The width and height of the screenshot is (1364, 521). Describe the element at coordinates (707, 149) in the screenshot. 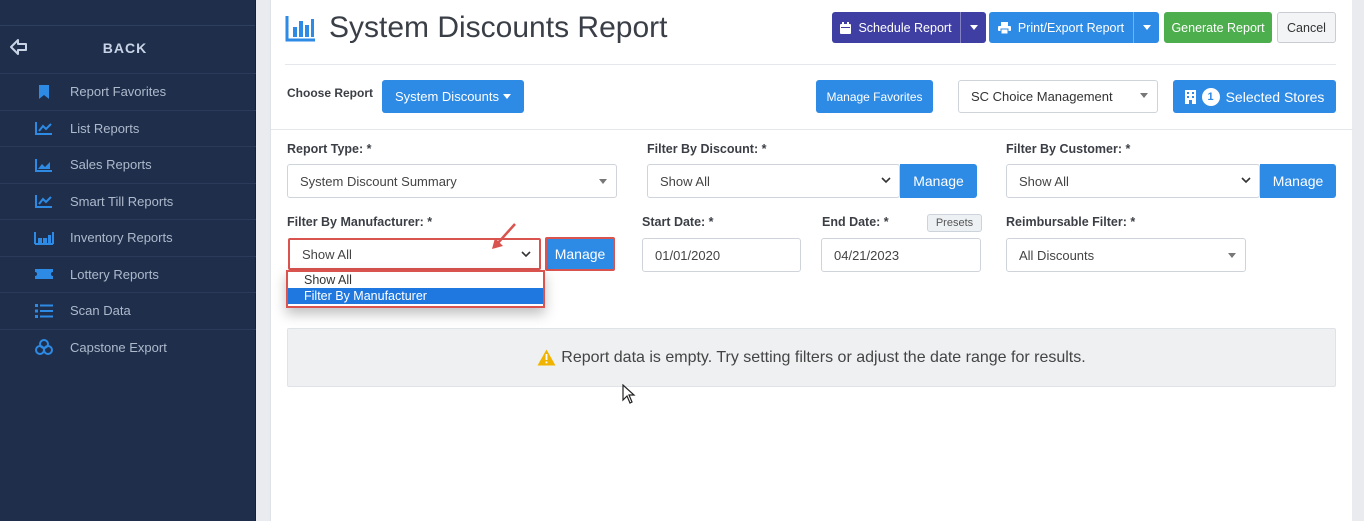

I see `discount-filter-label: Filter By Discount: *` at that location.